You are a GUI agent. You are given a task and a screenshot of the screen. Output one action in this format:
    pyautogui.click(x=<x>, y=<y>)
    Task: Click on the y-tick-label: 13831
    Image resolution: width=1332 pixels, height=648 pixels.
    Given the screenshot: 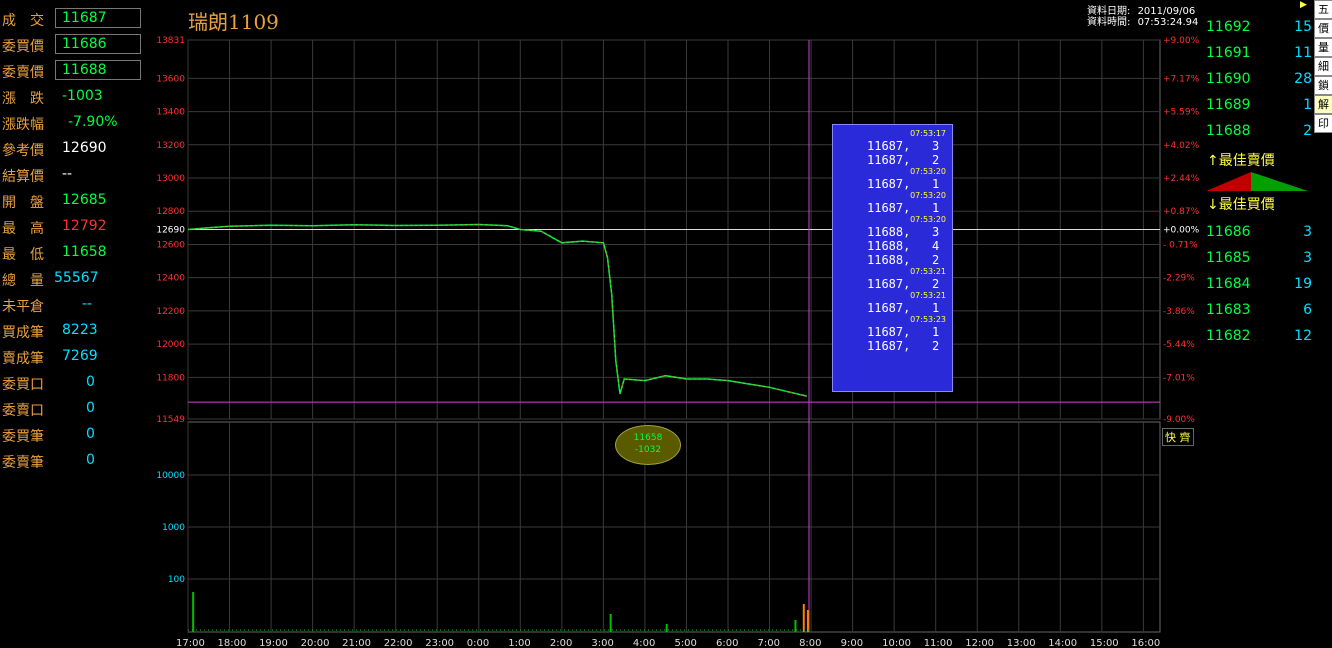 What is the action you would take?
    pyautogui.click(x=170, y=41)
    